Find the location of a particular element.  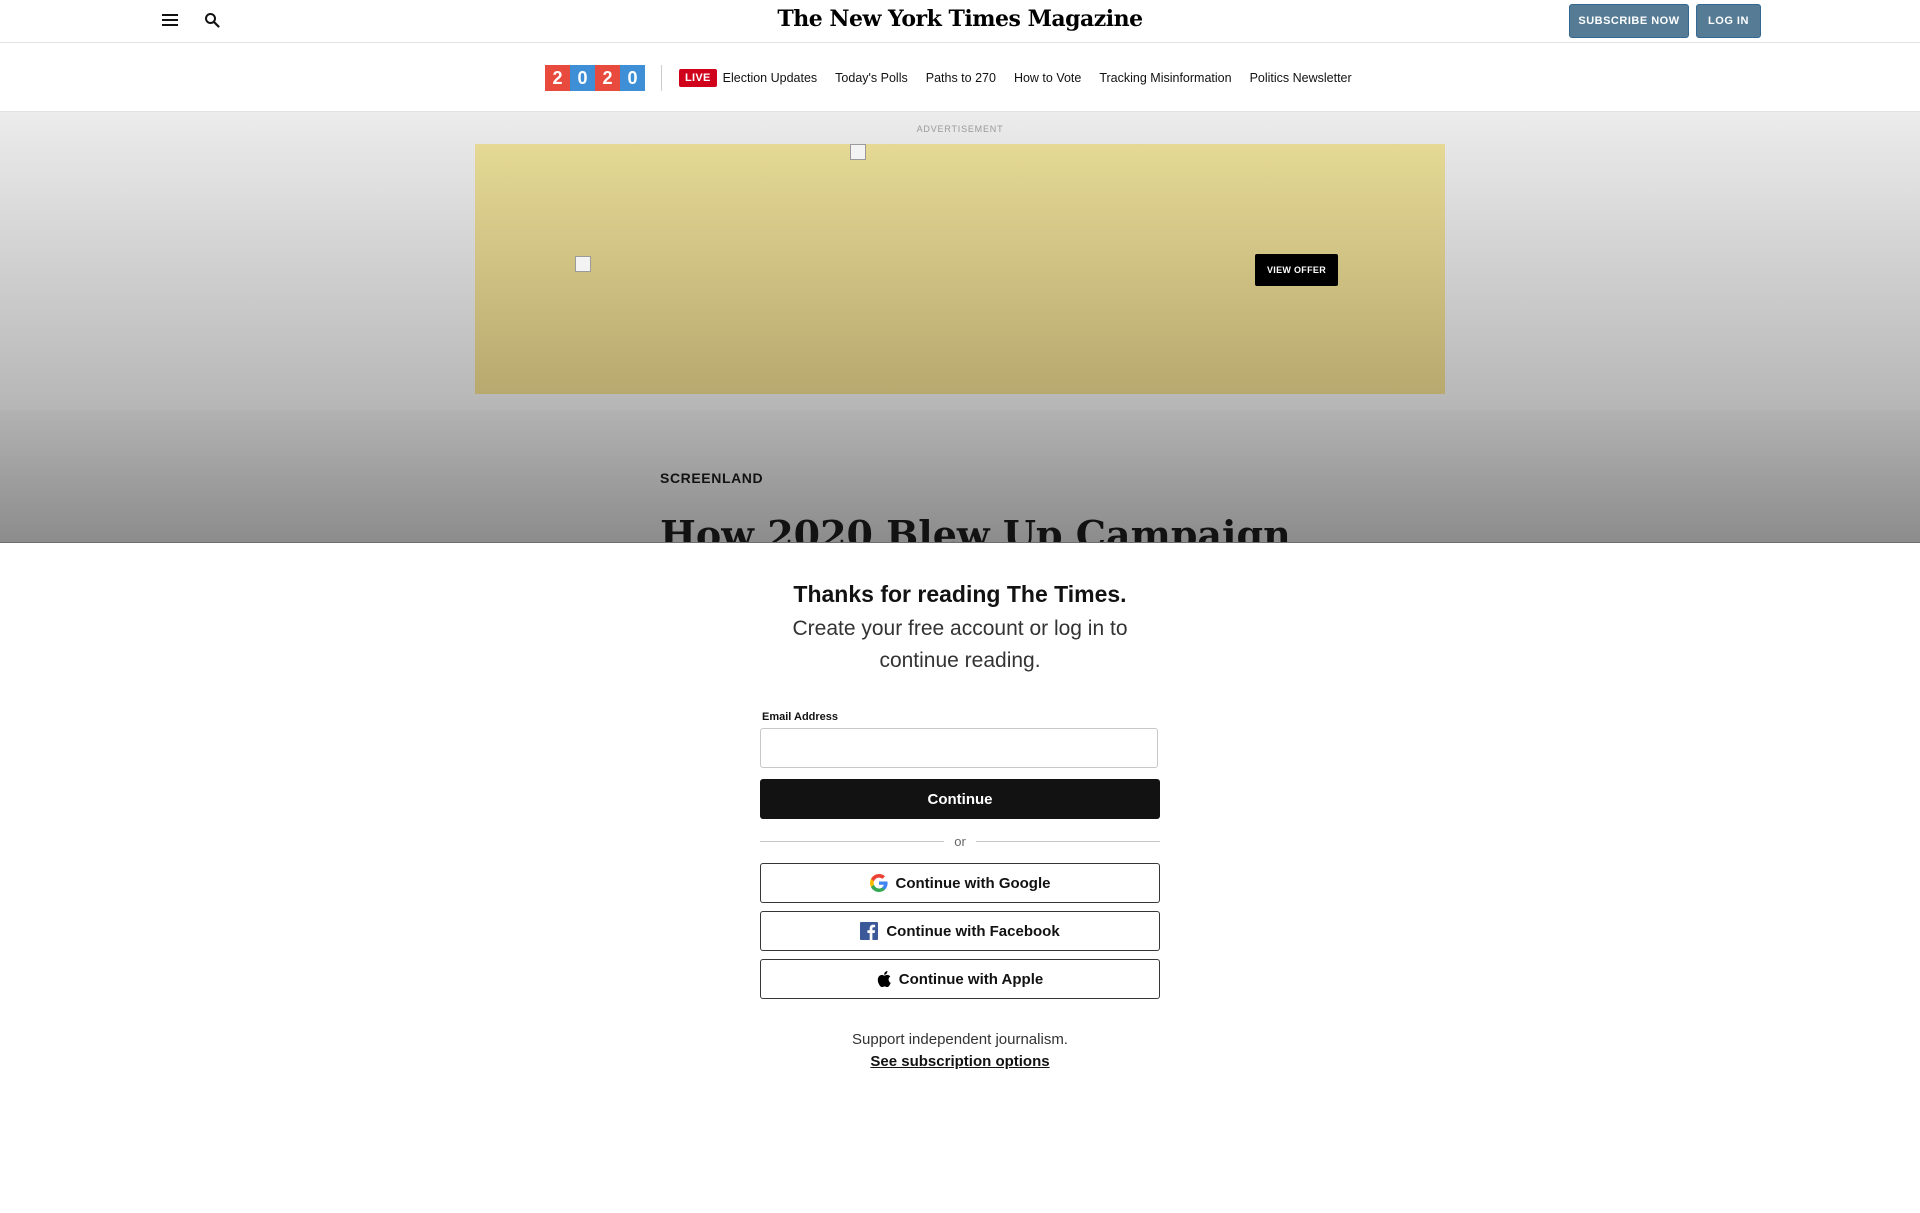

article-kicker: Screenland is located at coordinates (711, 478).